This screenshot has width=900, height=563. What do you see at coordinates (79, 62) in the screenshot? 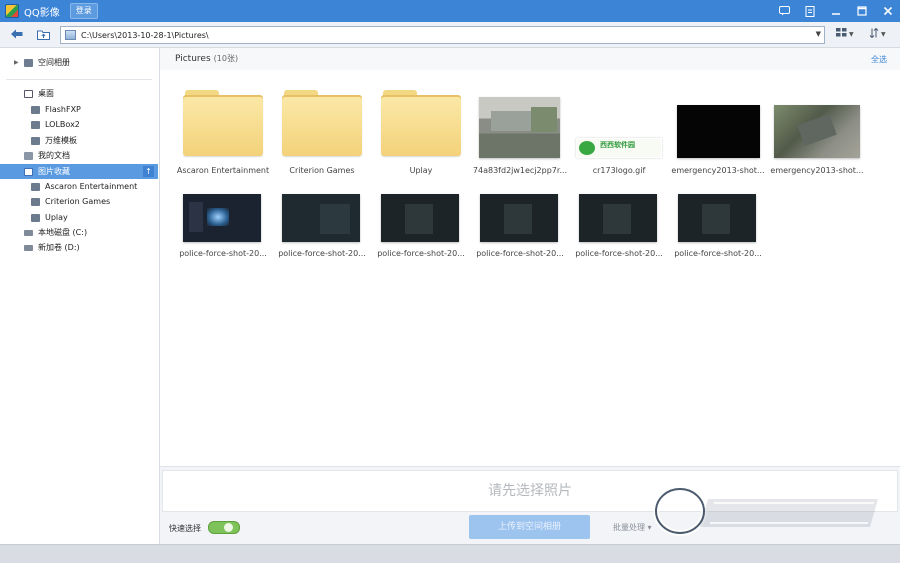
I see `sidebar-item-album: ▶ 空间相册` at bounding box center [79, 62].